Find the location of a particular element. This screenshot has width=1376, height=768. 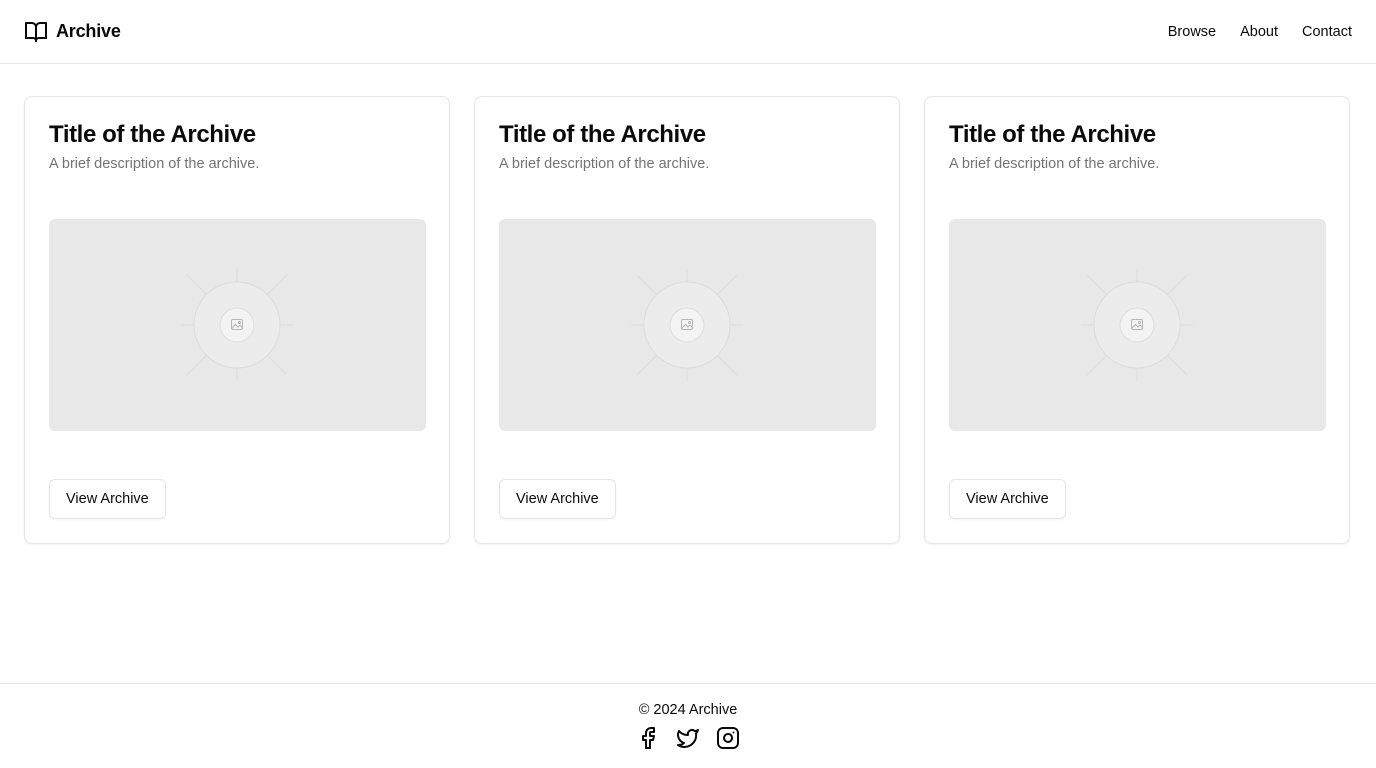

social-links is located at coordinates (688, 738).